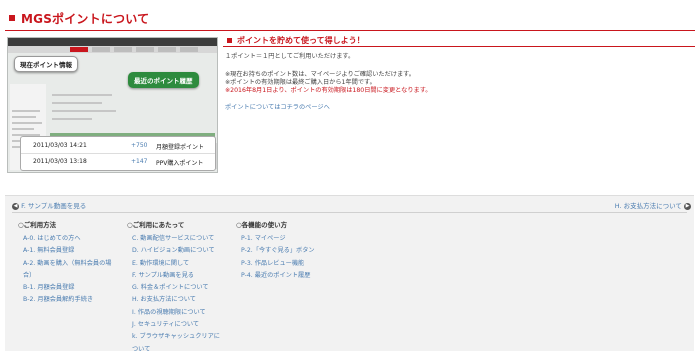 The width and height of the screenshot is (700, 356). Describe the element at coordinates (139, 145) in the screenshot. I see `history-points: +750` at that location.